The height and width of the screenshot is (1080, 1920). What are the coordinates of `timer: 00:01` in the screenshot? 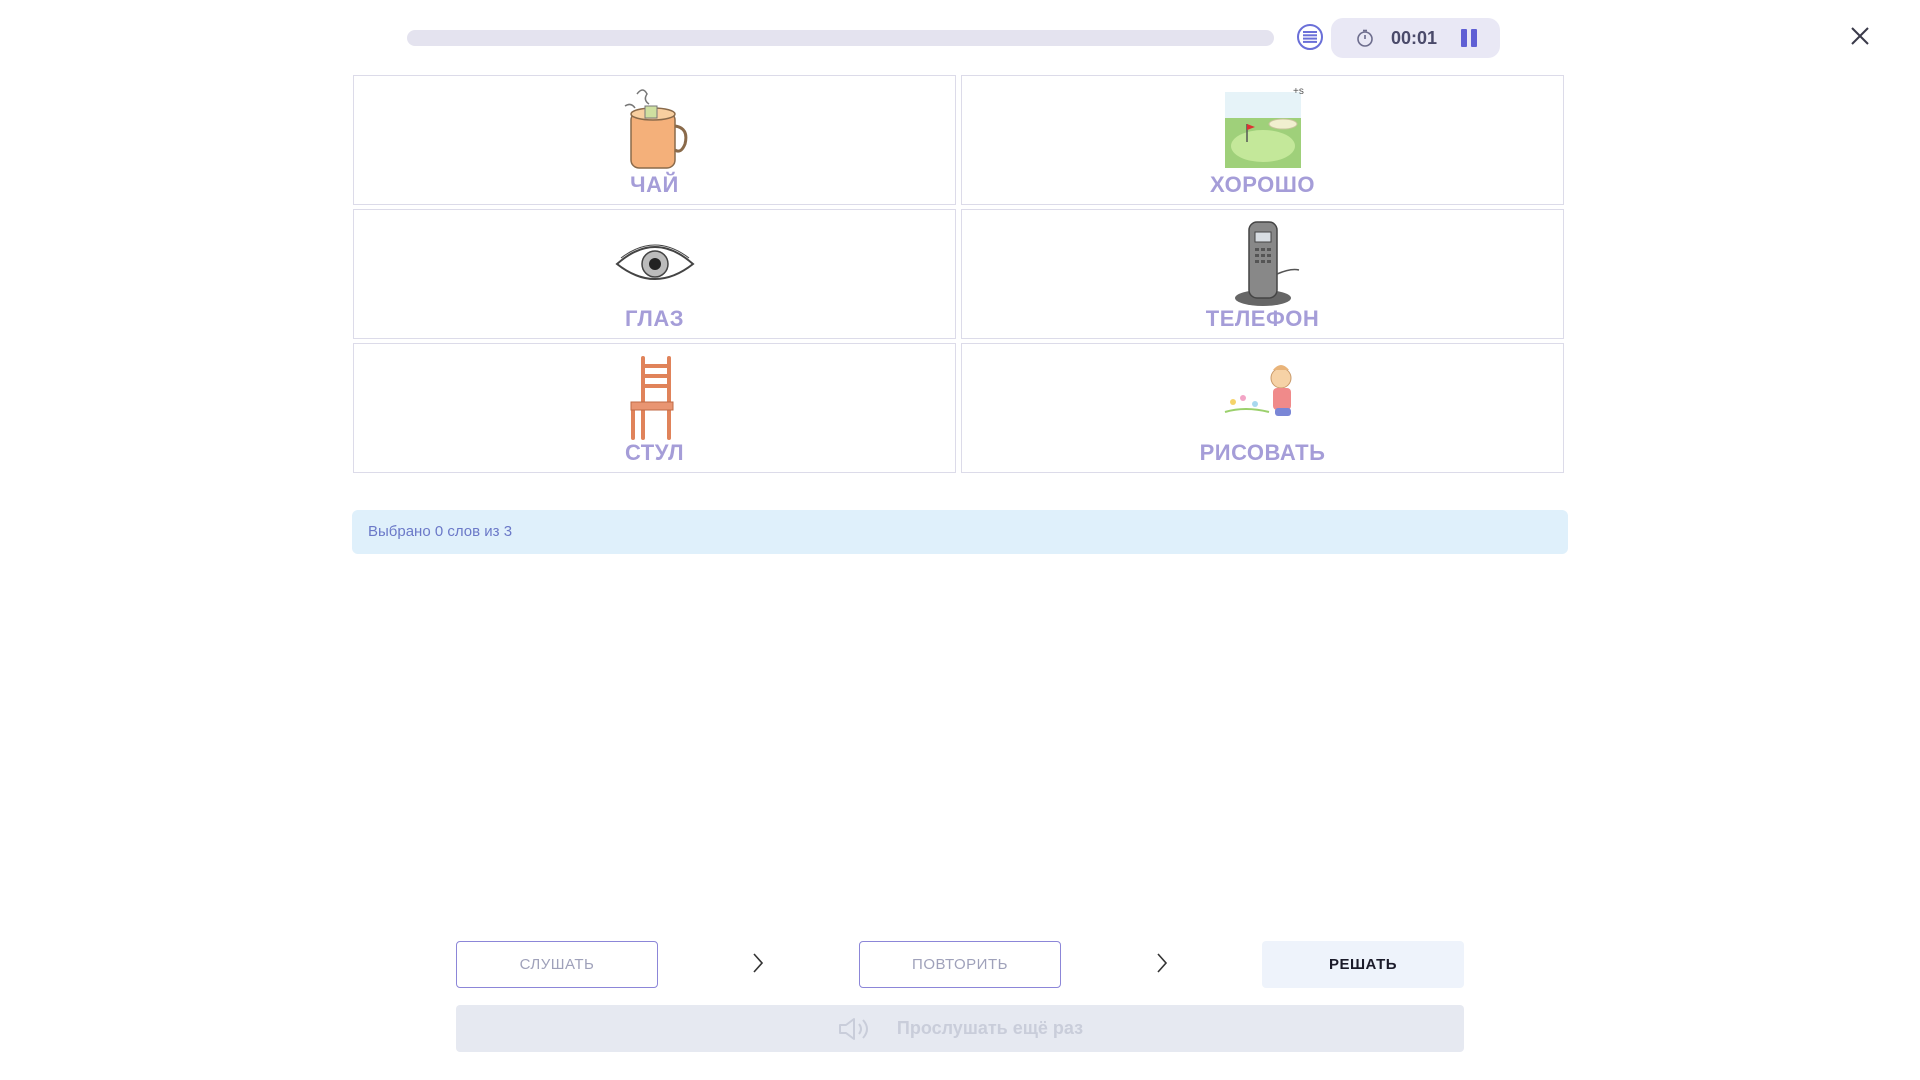 It's located at (1415, 38).